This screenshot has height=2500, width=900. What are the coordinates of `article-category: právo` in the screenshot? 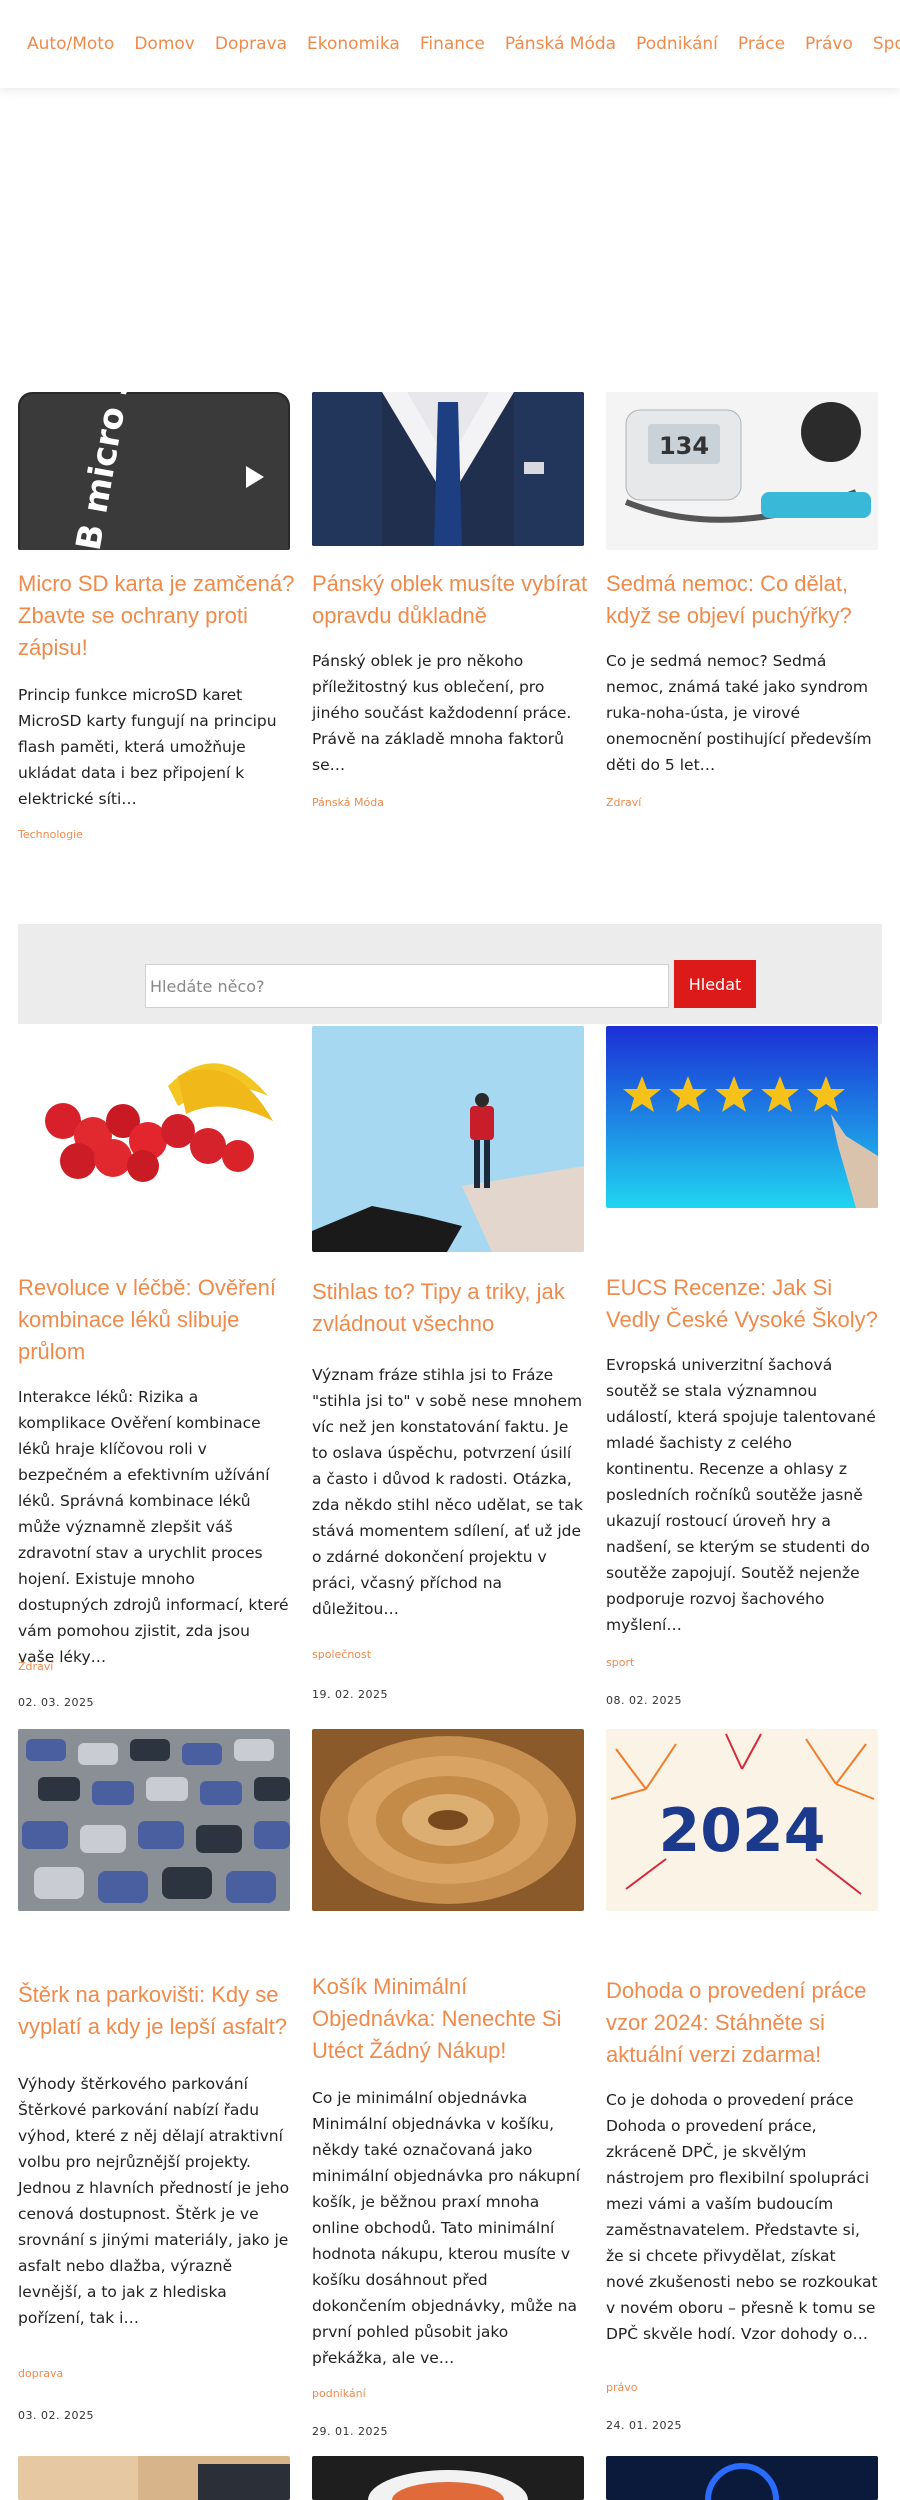 It's located at (622, 2387).